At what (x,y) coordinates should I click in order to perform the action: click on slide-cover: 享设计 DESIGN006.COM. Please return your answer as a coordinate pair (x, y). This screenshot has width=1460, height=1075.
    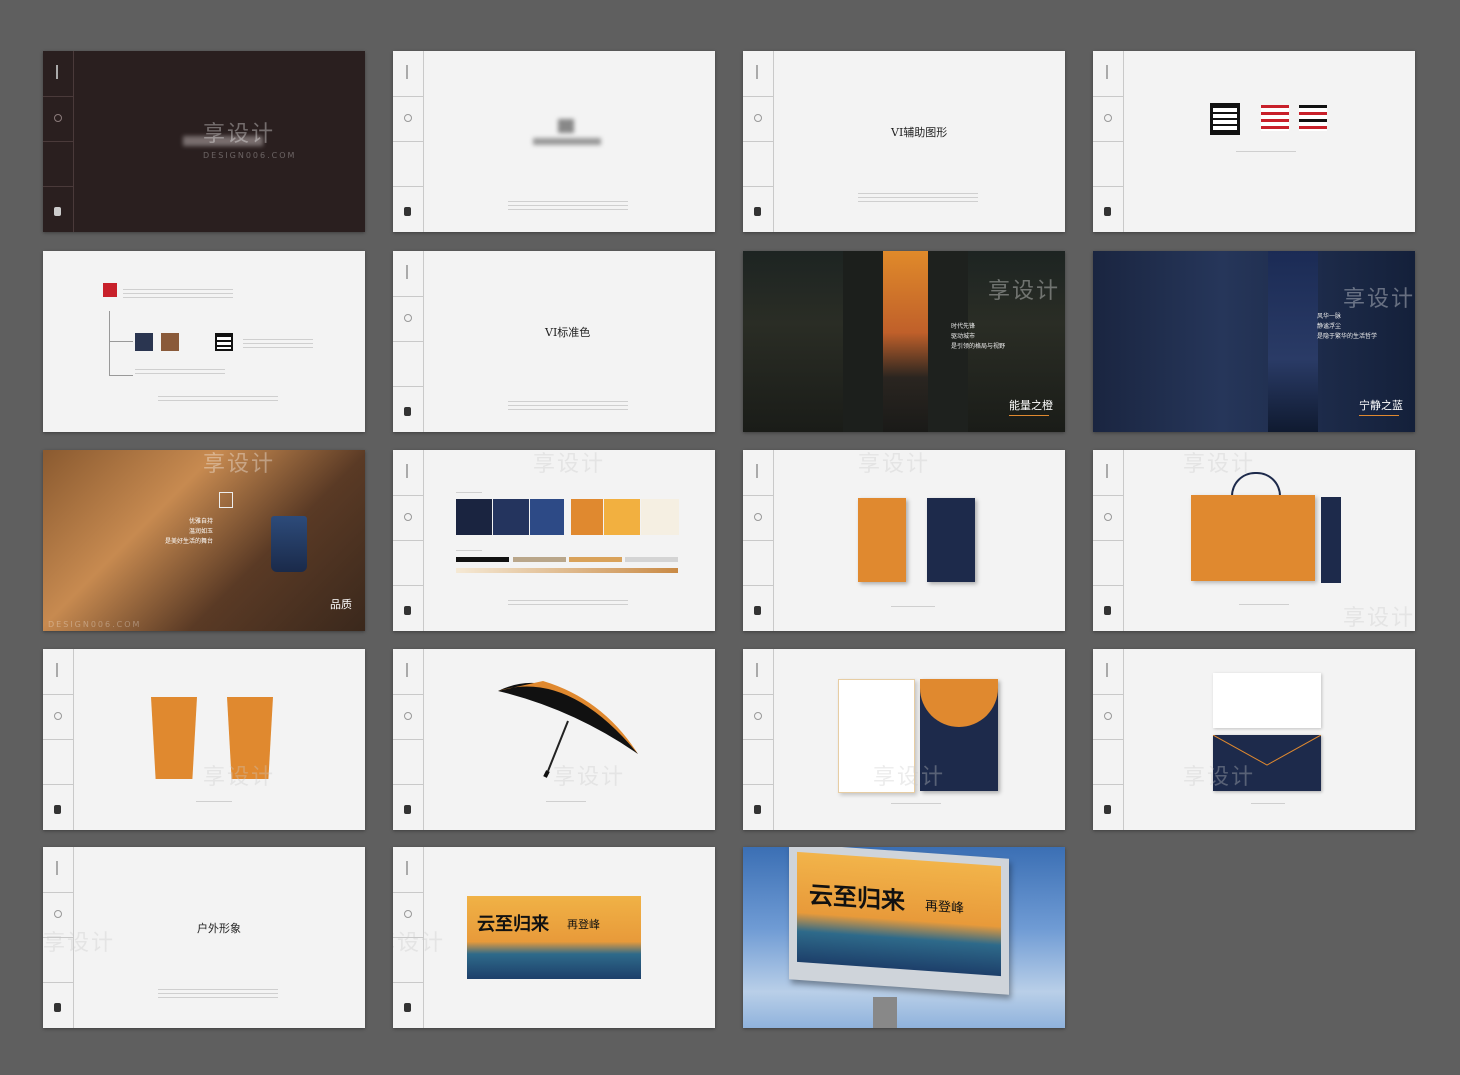
    Looking at the image, I should click on (204, 141).